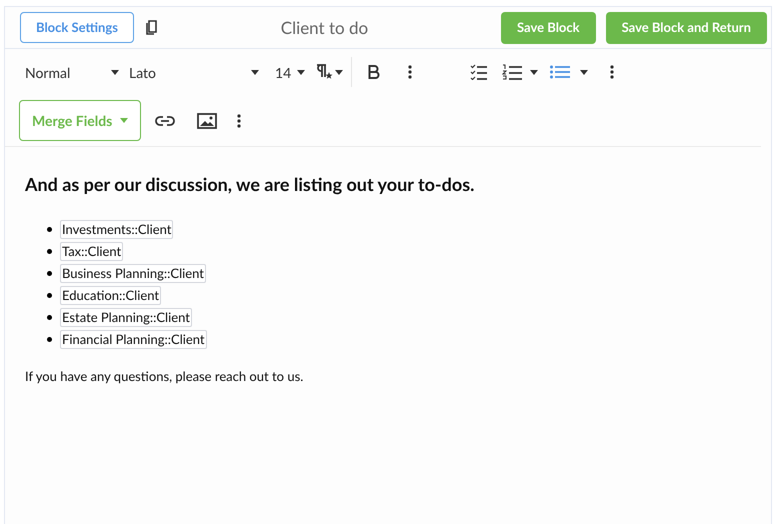 The height and width of the screenshot is (524, 782). Describe the element at coordinates (512, 72) in the screenshot. I see `numbered-list-icon` at that location.